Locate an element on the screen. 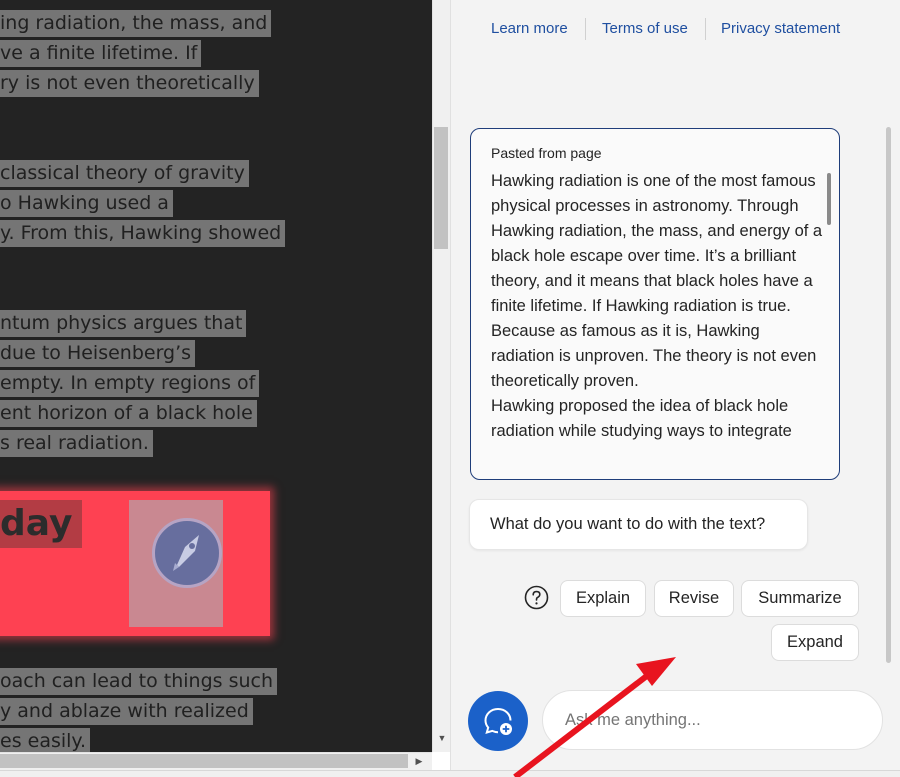 Image resolution: width=900 pixels, height=777 pixels. page-vertical-scroll-thumb is located at coordinates (441, 188).